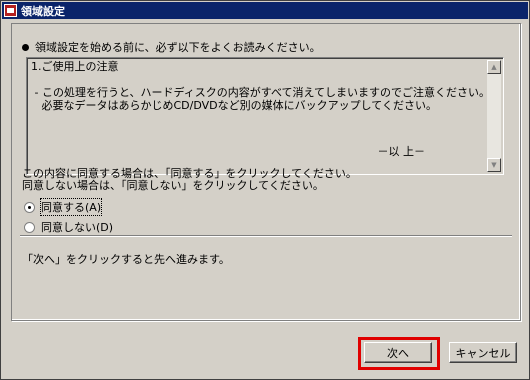  I want to click on radio-unchecked-icon, so click(29, 227).